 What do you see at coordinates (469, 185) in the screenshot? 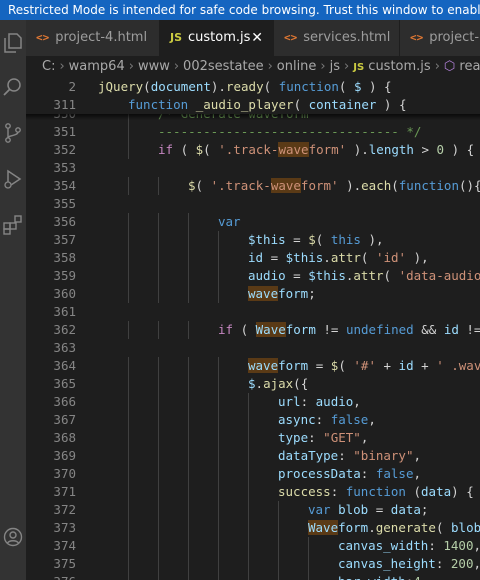
I see `code-token: (){` at bounding box center [469, 185].